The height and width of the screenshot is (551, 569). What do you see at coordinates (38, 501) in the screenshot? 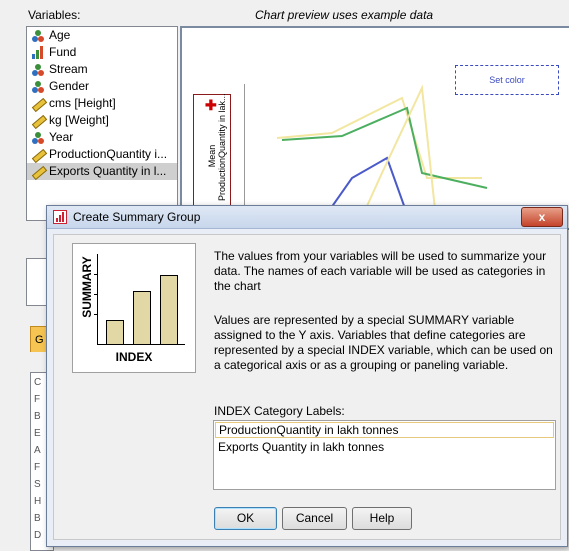
I see `gallery-letter: H` at bounding box center [38, 501].